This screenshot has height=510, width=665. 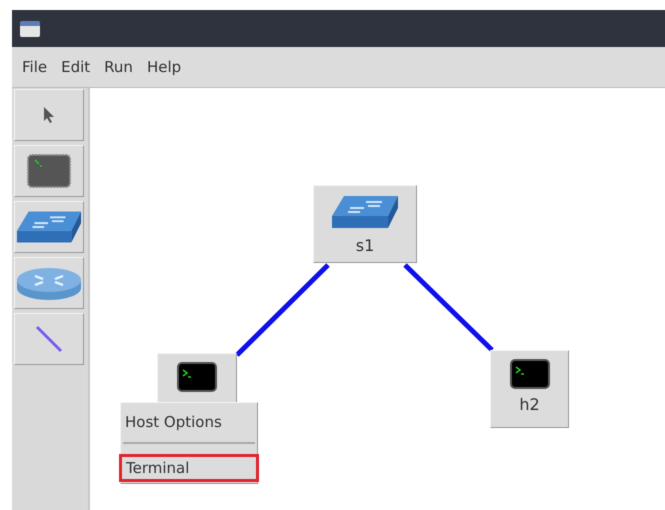 What do you see at coordinates (189, 468) in the screenshot?
I see `menu-item: Terminal` at bounding box center [189, 468].